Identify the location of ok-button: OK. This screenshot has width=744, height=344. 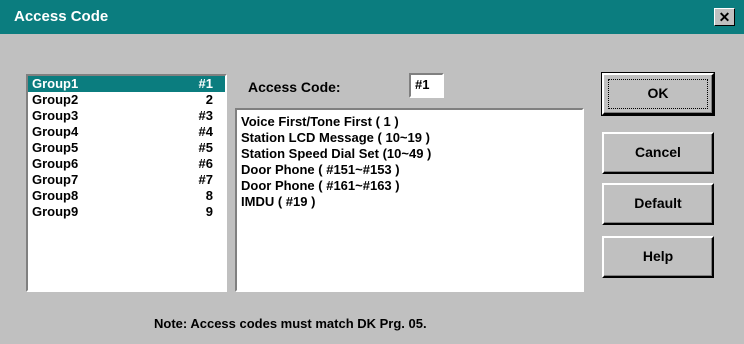
(658, 94).